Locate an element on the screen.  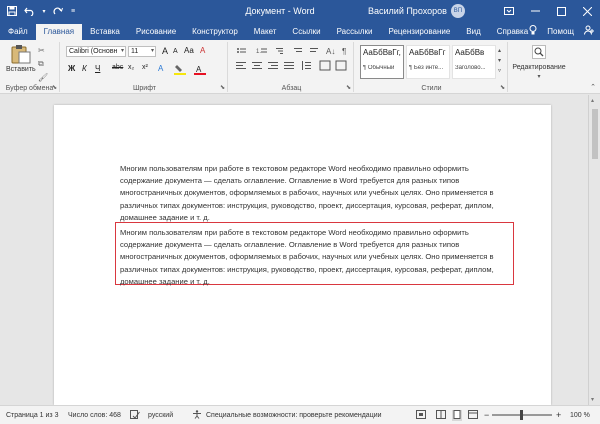
grow-font-button: A is located at coordinates (165, 51).